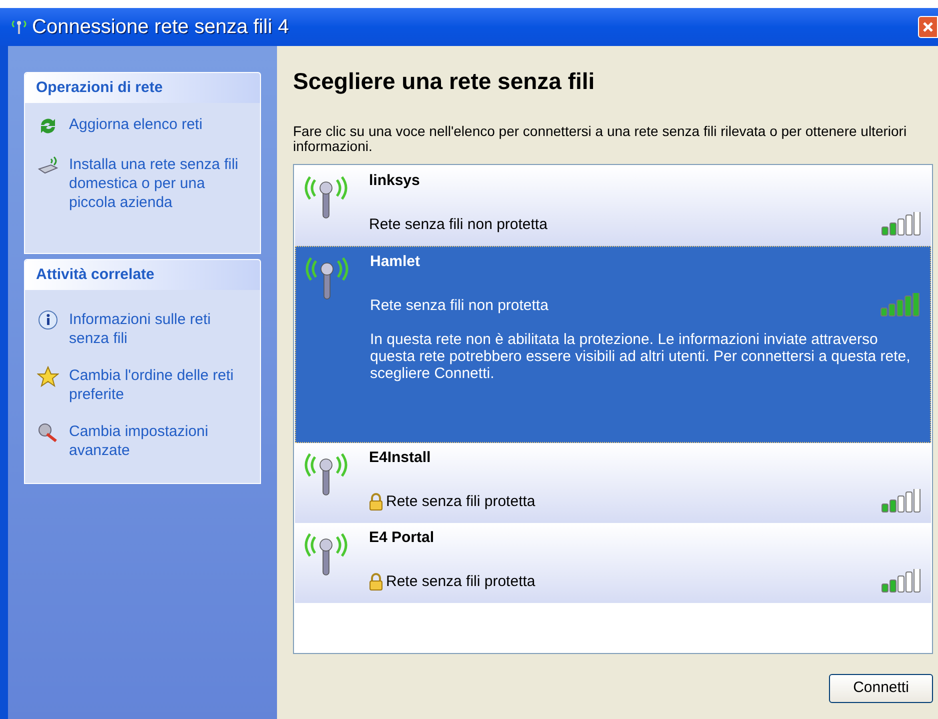 The width and height of the screenshot is (938, 719). Describe the element at coordinates (158, 441) in the screenshot. I see `task-link: Cambia impostazioni avanzate` at that location.